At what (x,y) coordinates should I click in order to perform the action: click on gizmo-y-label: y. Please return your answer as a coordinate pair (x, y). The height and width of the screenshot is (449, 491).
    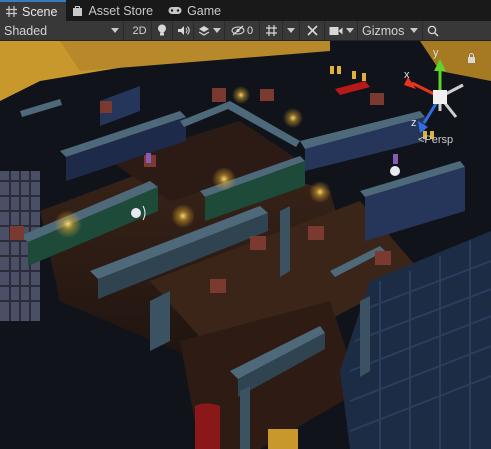
    Looking at the image, I should click on (436, 53).